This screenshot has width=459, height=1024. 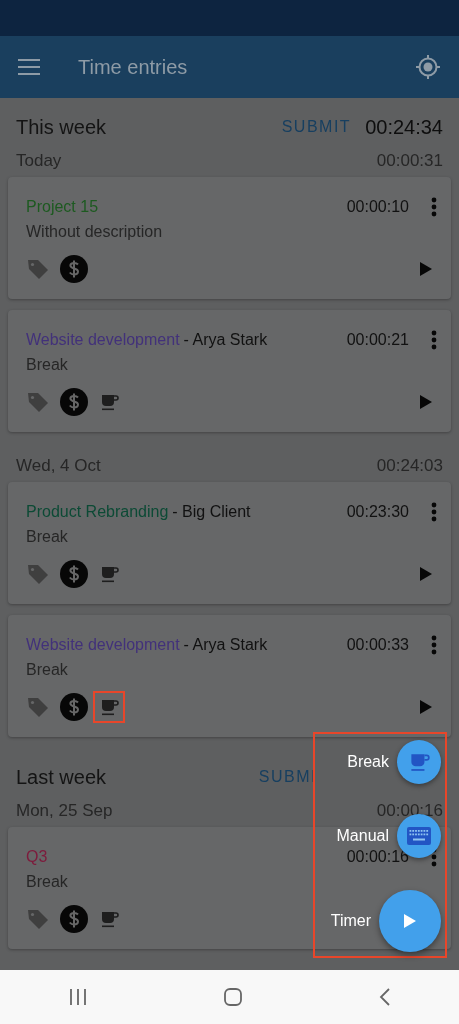 I want to click on submit-button: SUBMIT, so click(x=316, y=127).